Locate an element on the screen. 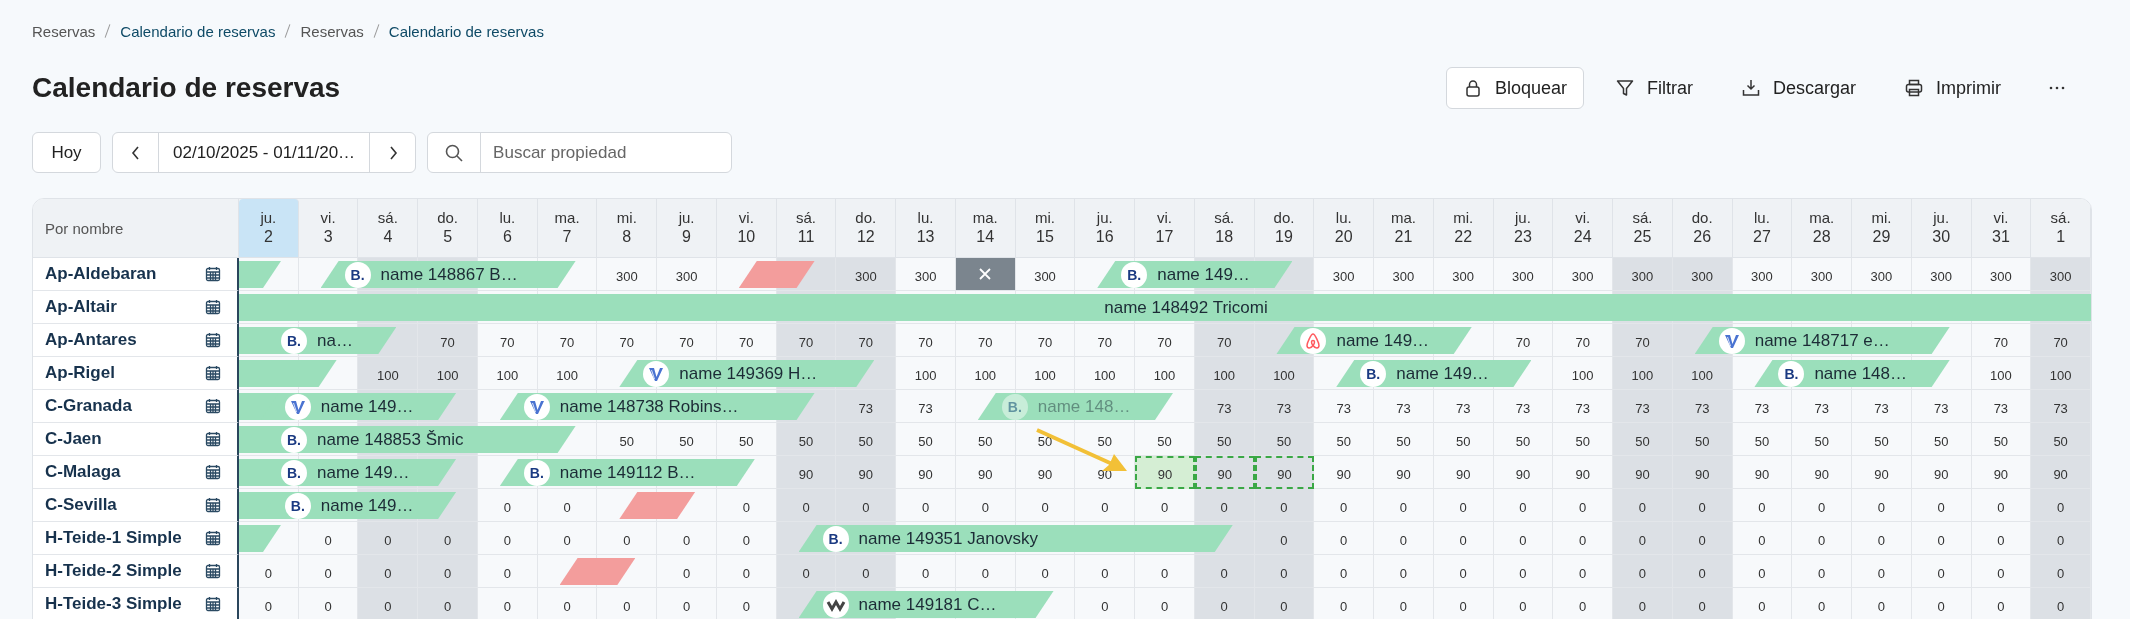  property-name: H-Teide-1 Simple is located at coordinates (113, 538).